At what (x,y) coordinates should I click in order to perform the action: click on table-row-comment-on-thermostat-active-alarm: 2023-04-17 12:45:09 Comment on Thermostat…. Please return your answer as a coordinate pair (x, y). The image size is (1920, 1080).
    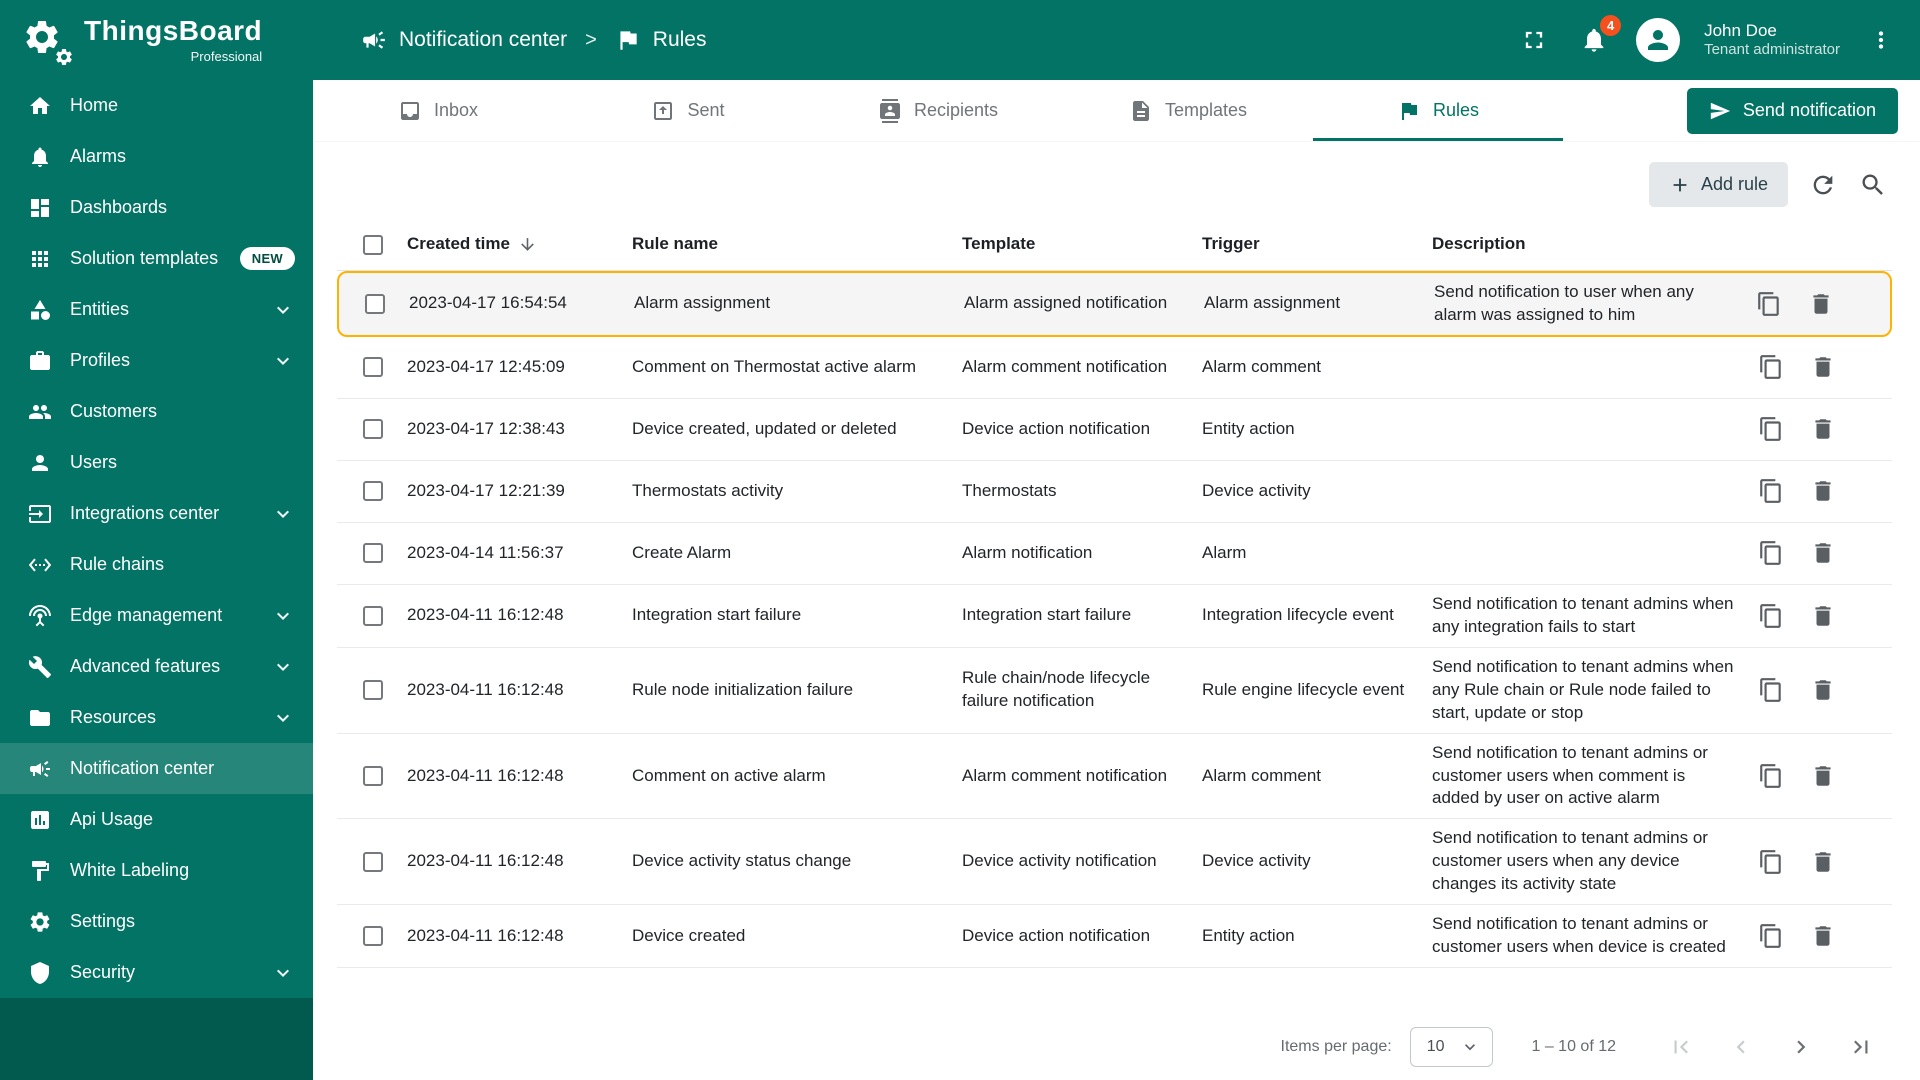
    Looking at the image, I should click on (1114, 368).